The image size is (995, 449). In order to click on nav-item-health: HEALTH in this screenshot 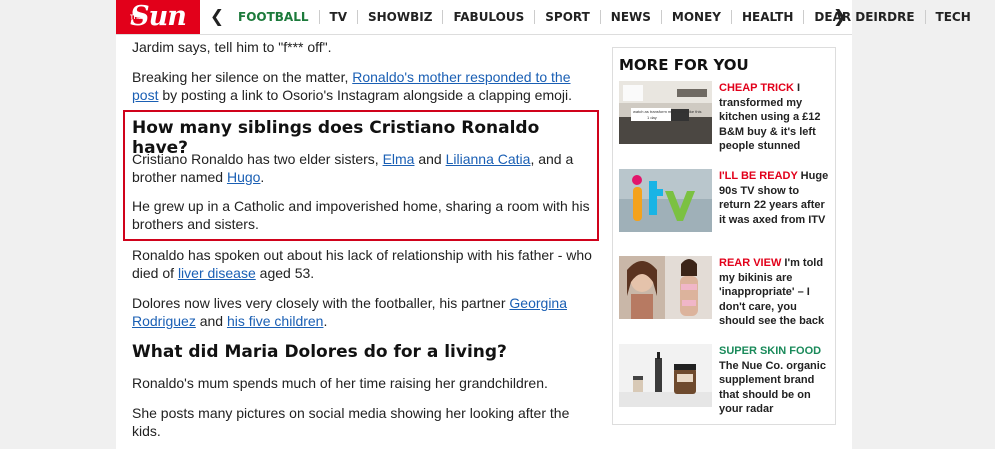, I will do `click(766, 17)`.